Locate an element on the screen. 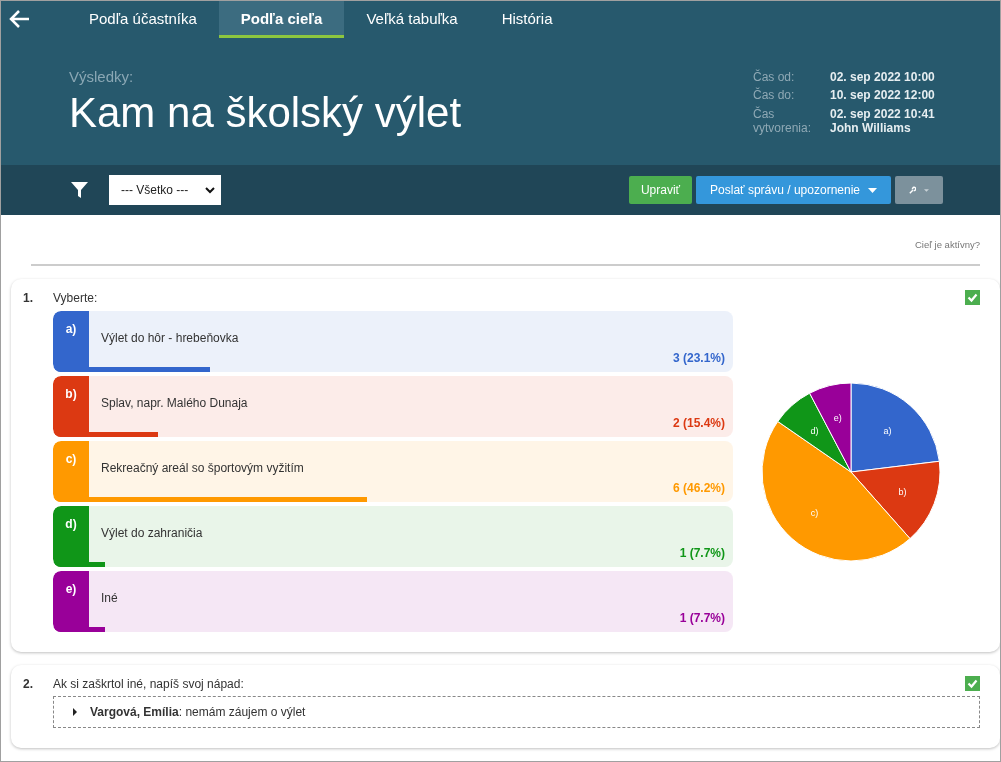 The height and width of the screenshot is (762, 1001). slice-label: e) is located at coordinates (837, 418).